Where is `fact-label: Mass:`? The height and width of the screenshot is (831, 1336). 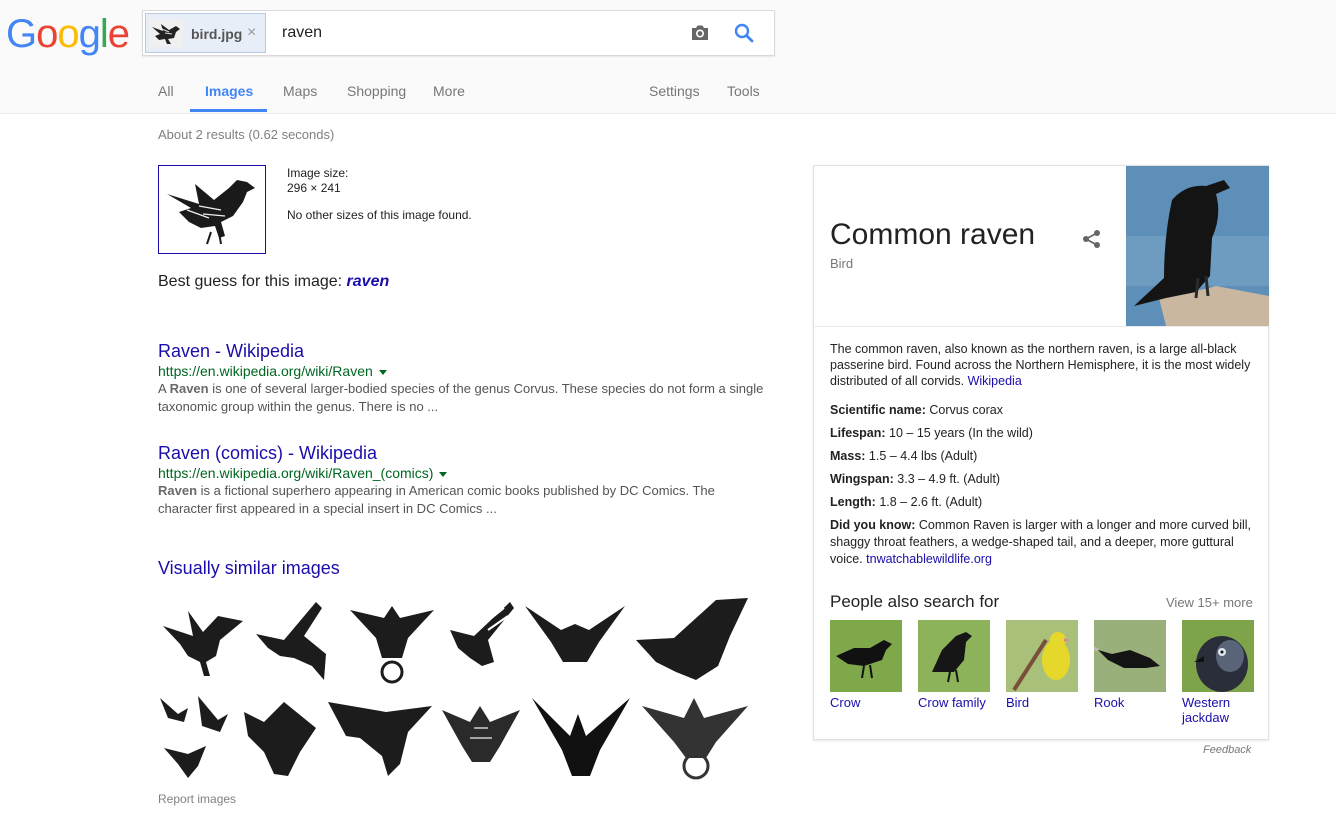
fact-label: Mass: is located at coordinates (847, 456).